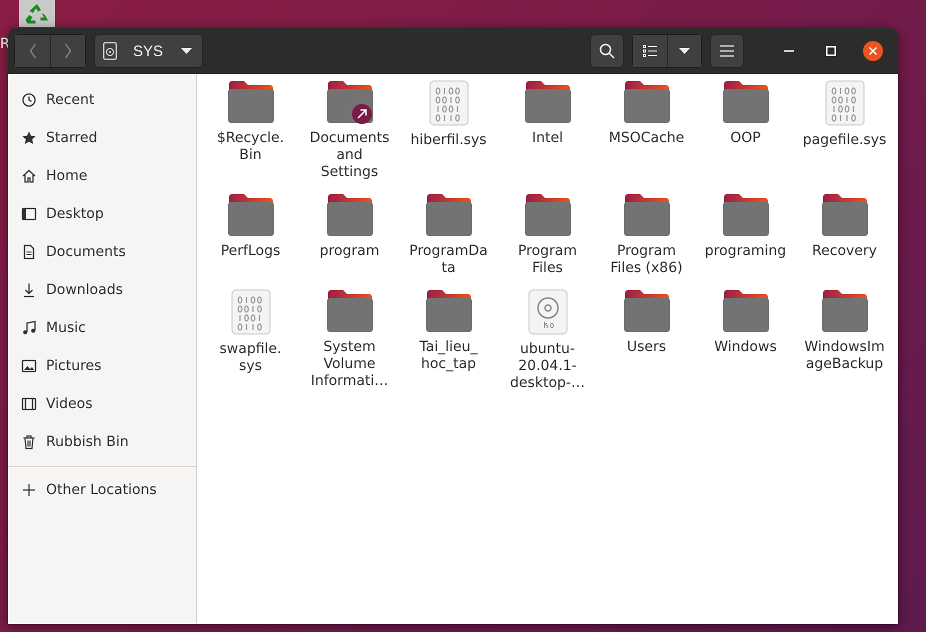 The width and height of the screenshot is (926, 632). Describe the element at coordinates (102, 100) in the screenshot. I see `sidebar-item: Recent` at that location.